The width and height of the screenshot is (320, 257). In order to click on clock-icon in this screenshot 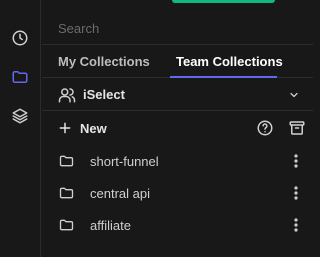, I will do `click(20, 38)`.